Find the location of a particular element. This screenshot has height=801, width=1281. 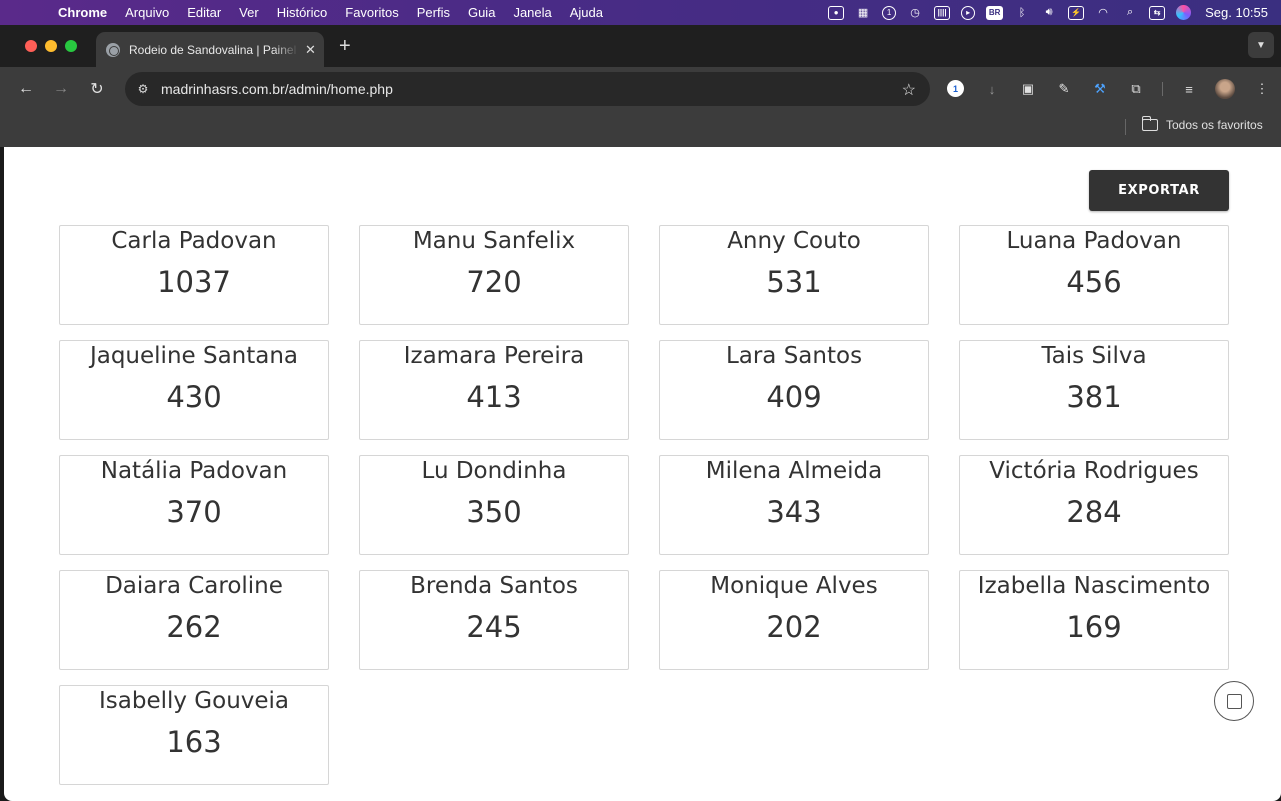

all-bookmarks-link: Todos os favoritos is located at coordinates (1214, 125).